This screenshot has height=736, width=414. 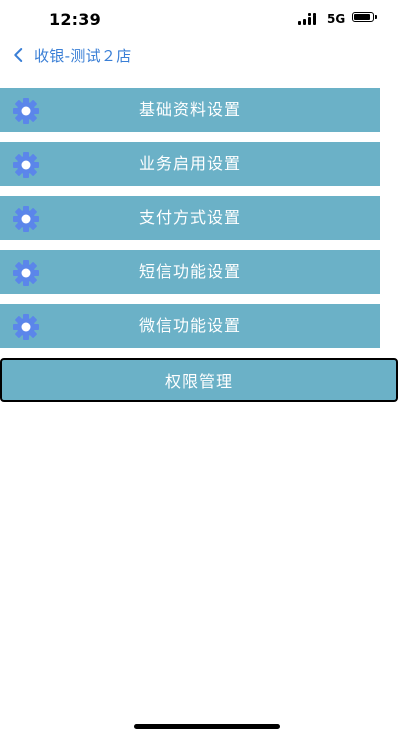 I want to click on battery-icon, so click(x=366, y=18).